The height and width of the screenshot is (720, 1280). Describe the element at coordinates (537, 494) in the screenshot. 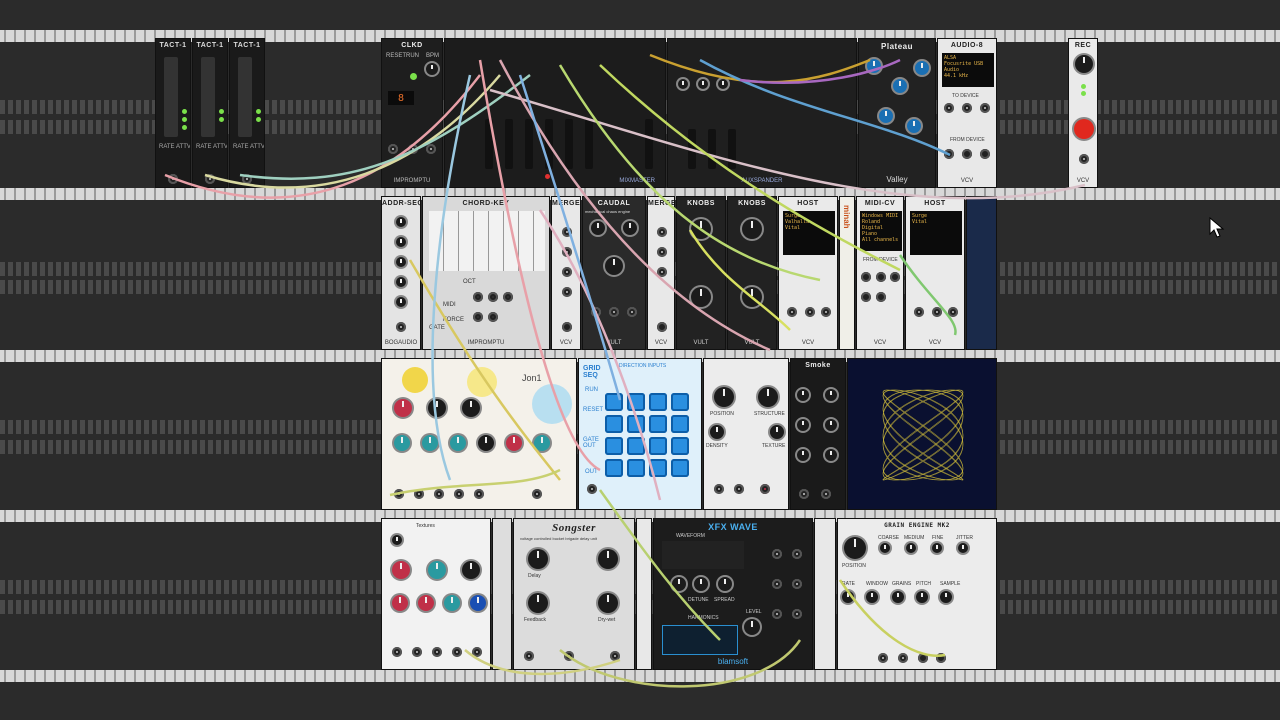

I see `jon-jack` at that location.